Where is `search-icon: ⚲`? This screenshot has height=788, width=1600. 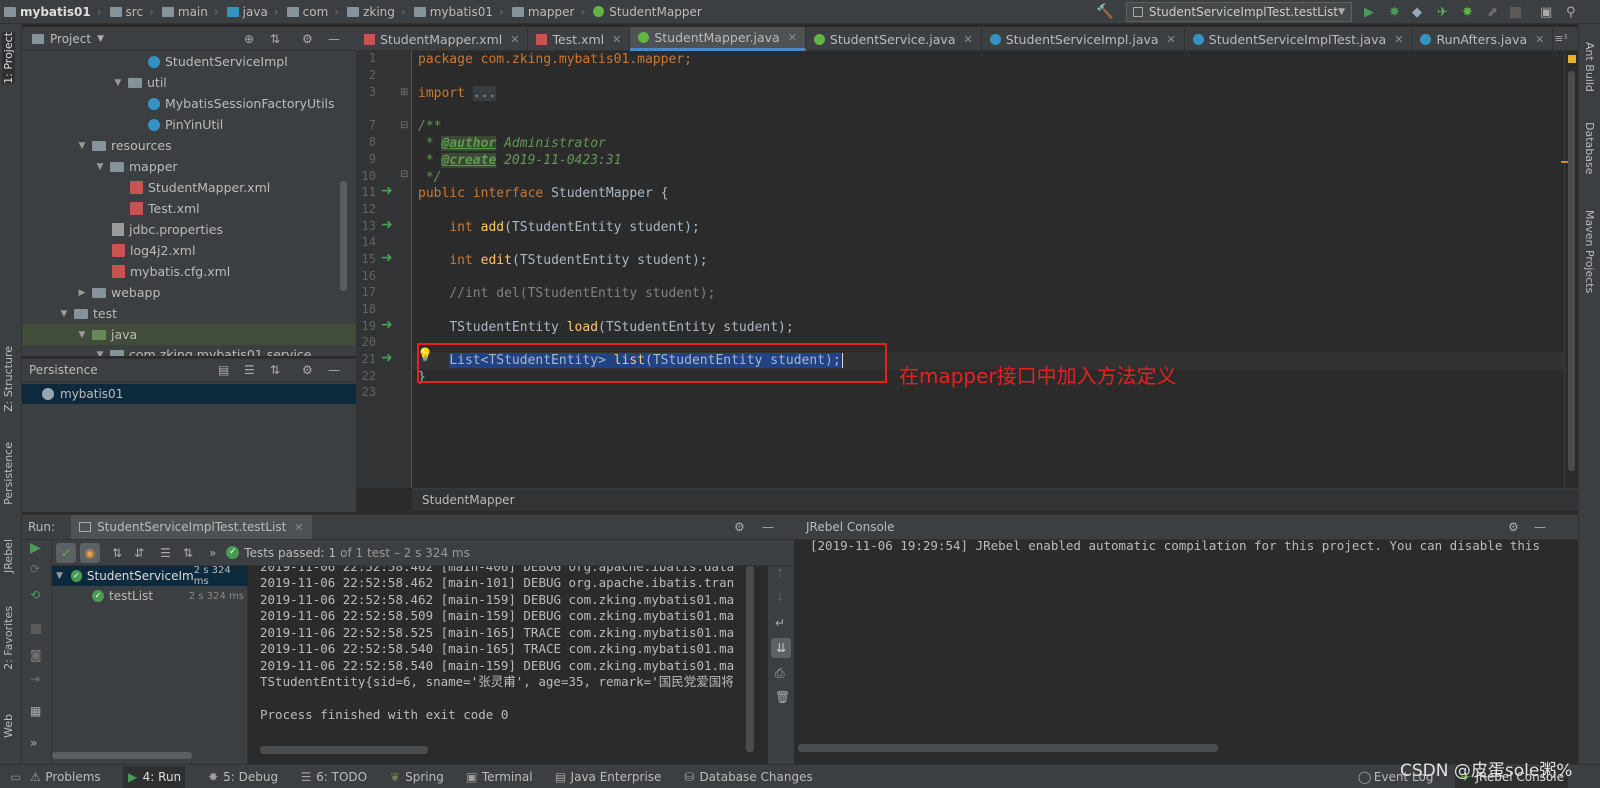 search-icon: ⚲ is located at coordinates (1573, 12).